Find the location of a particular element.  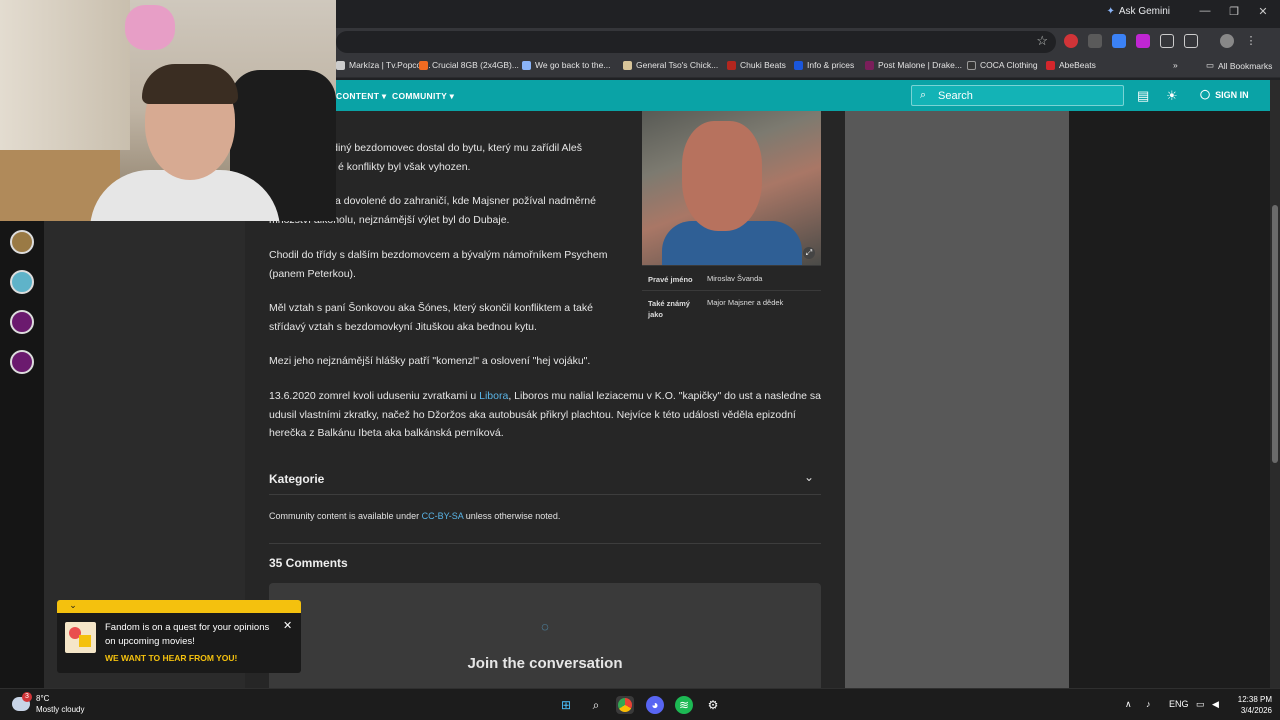

side-panel-icon is located at coordinates (1191, 41).